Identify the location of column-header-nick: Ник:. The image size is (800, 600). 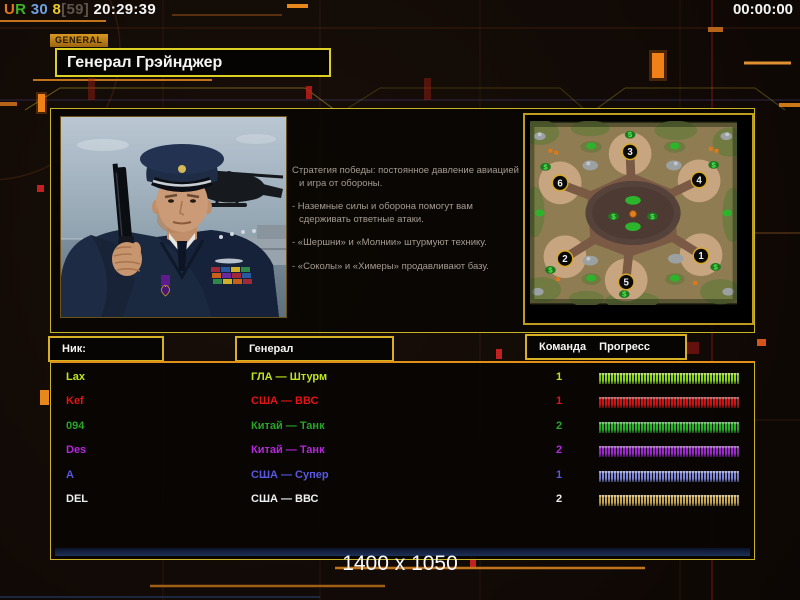
(106, 349).